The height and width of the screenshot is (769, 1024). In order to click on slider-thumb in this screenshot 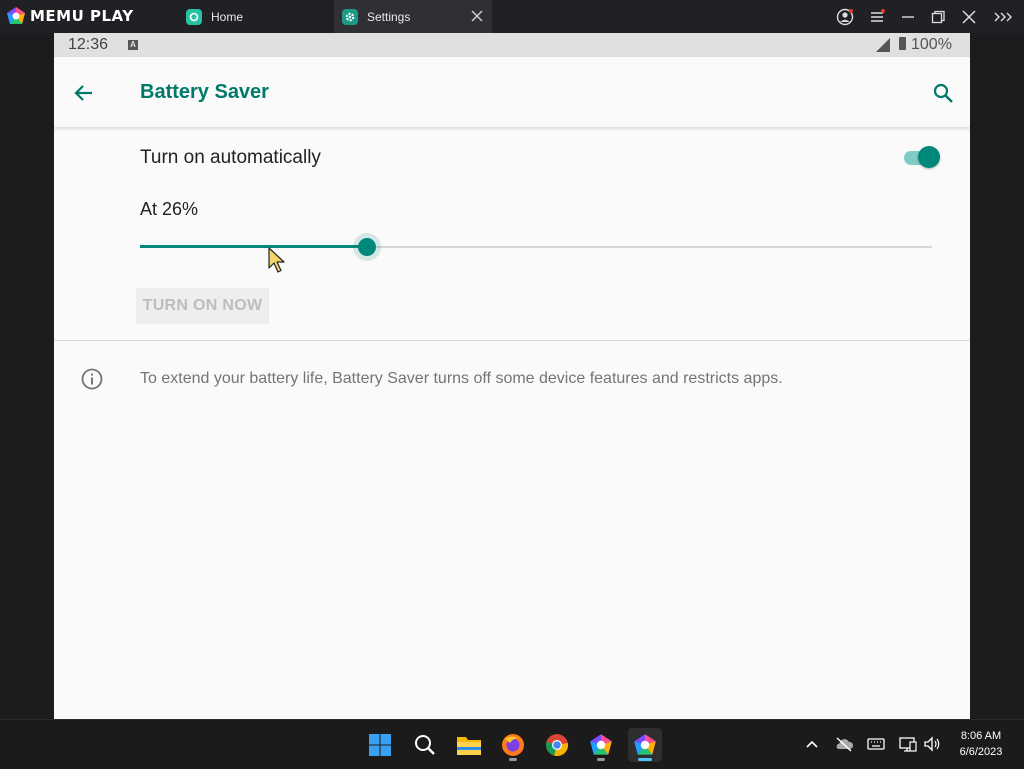, I will do `click(367, 247)`.